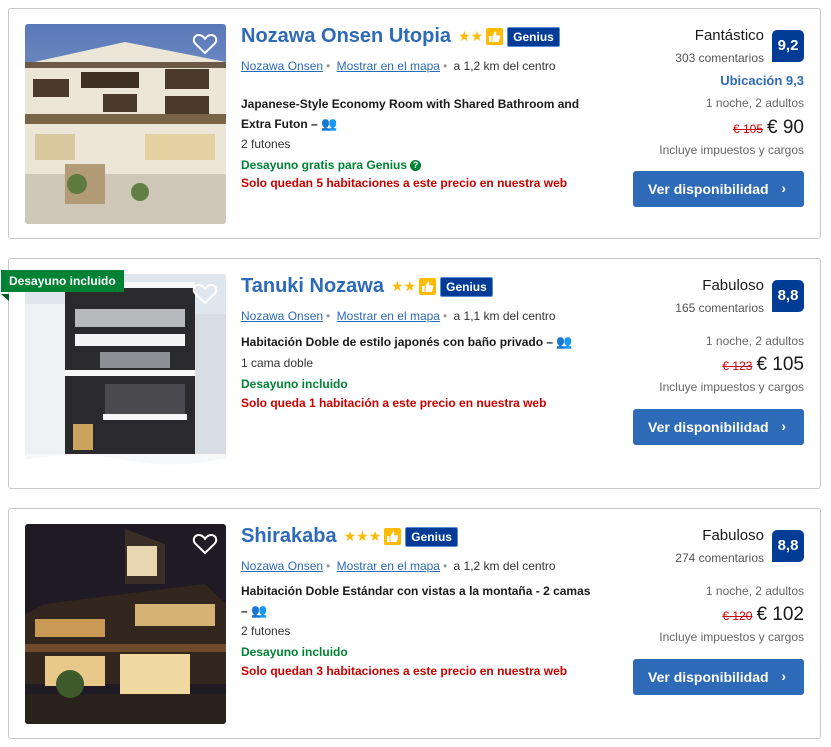 This screenshot has height=747, width=831. I want to click on current-price: € 105, so click(780, 364).